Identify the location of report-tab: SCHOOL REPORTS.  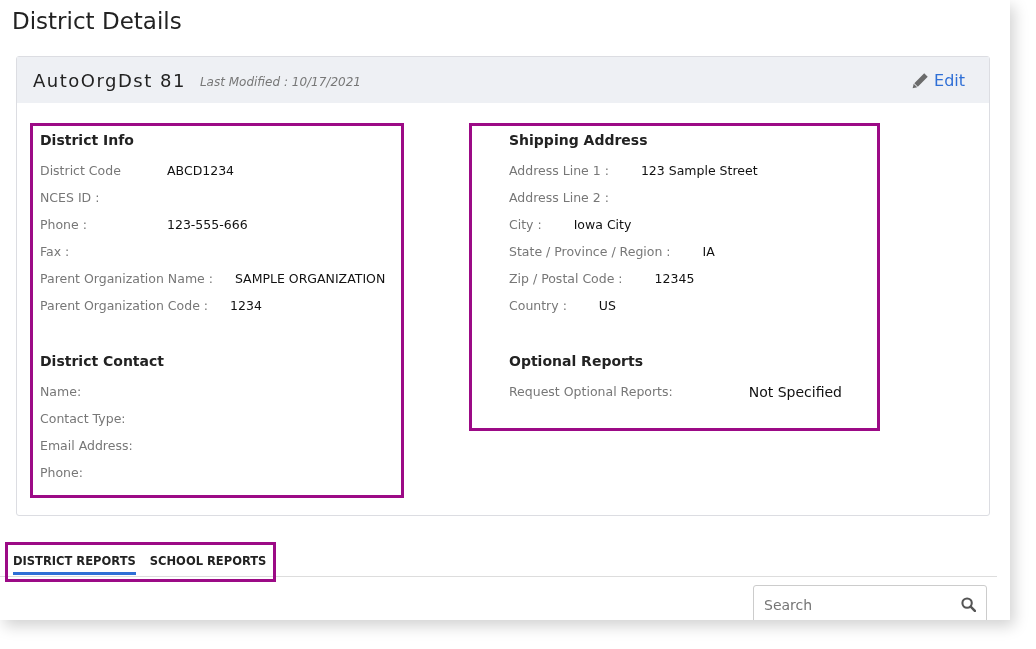
(208, 560).